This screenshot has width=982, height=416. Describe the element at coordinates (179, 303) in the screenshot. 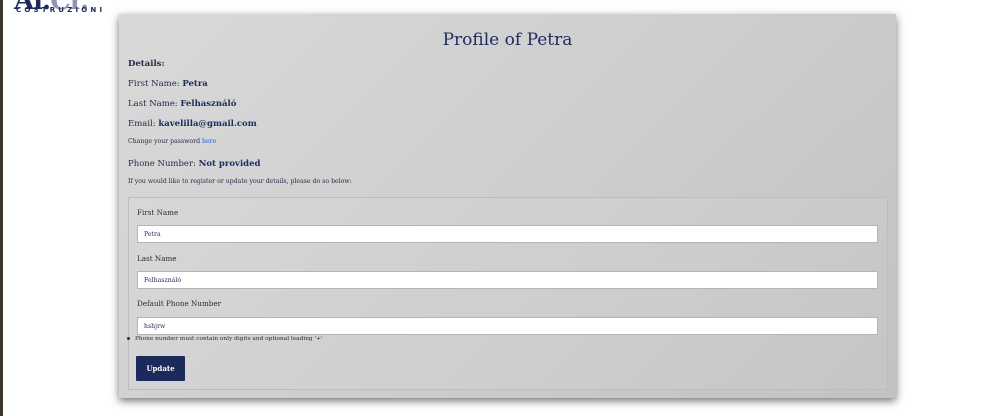

I see `phone-field-label: Default Phone Number` at that location.